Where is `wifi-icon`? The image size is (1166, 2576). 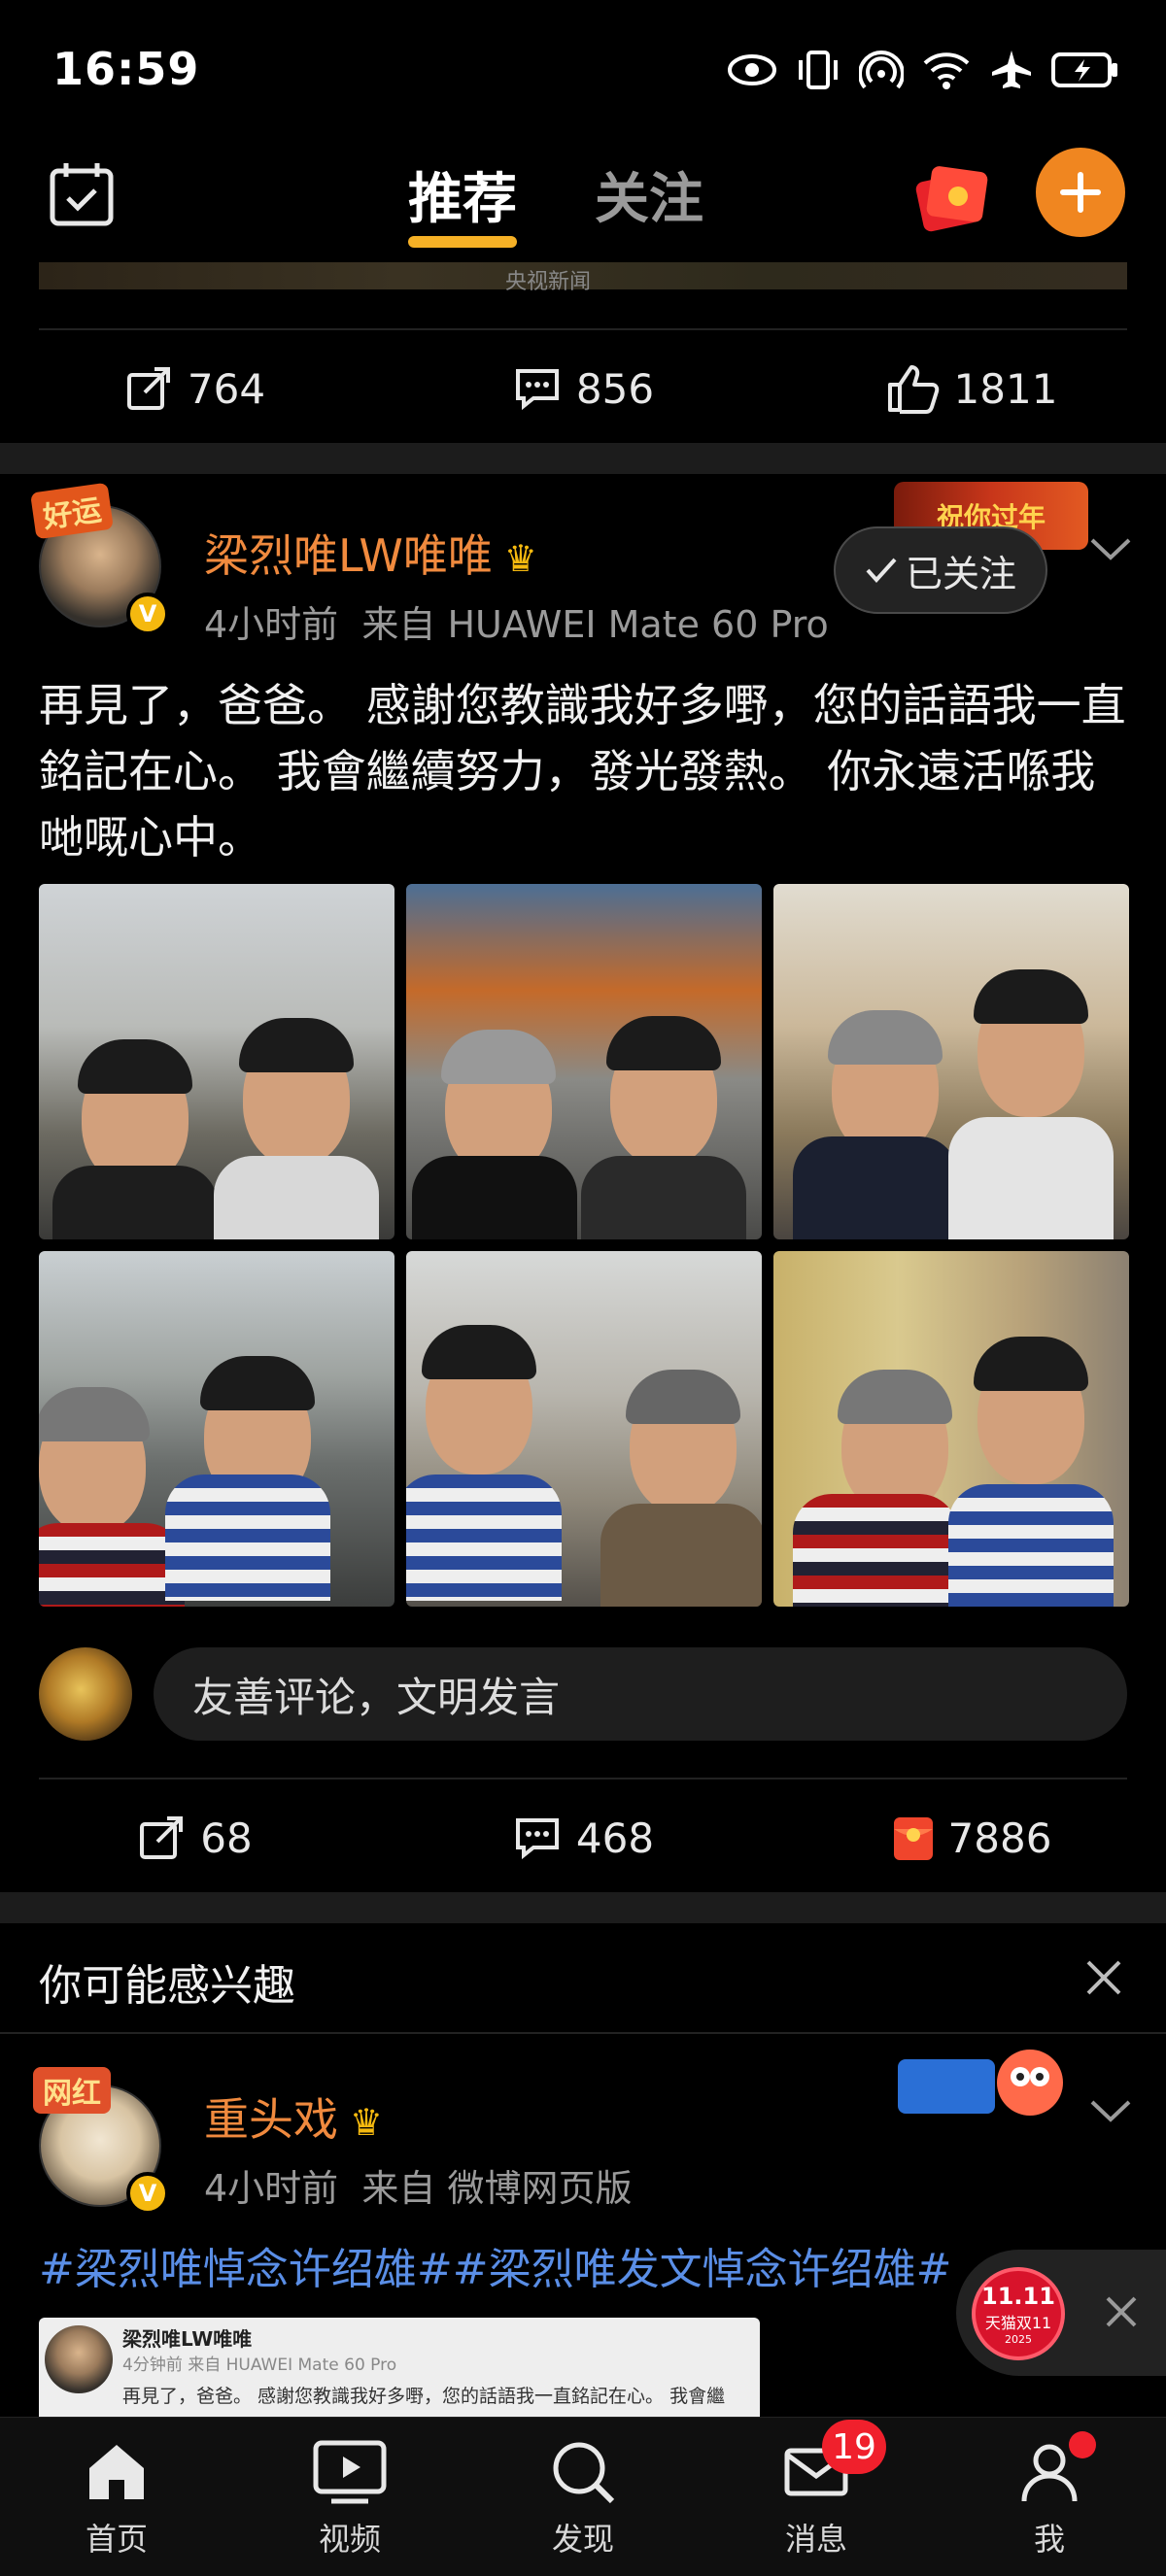 wifi-icon is located at coordinates (946, 70).